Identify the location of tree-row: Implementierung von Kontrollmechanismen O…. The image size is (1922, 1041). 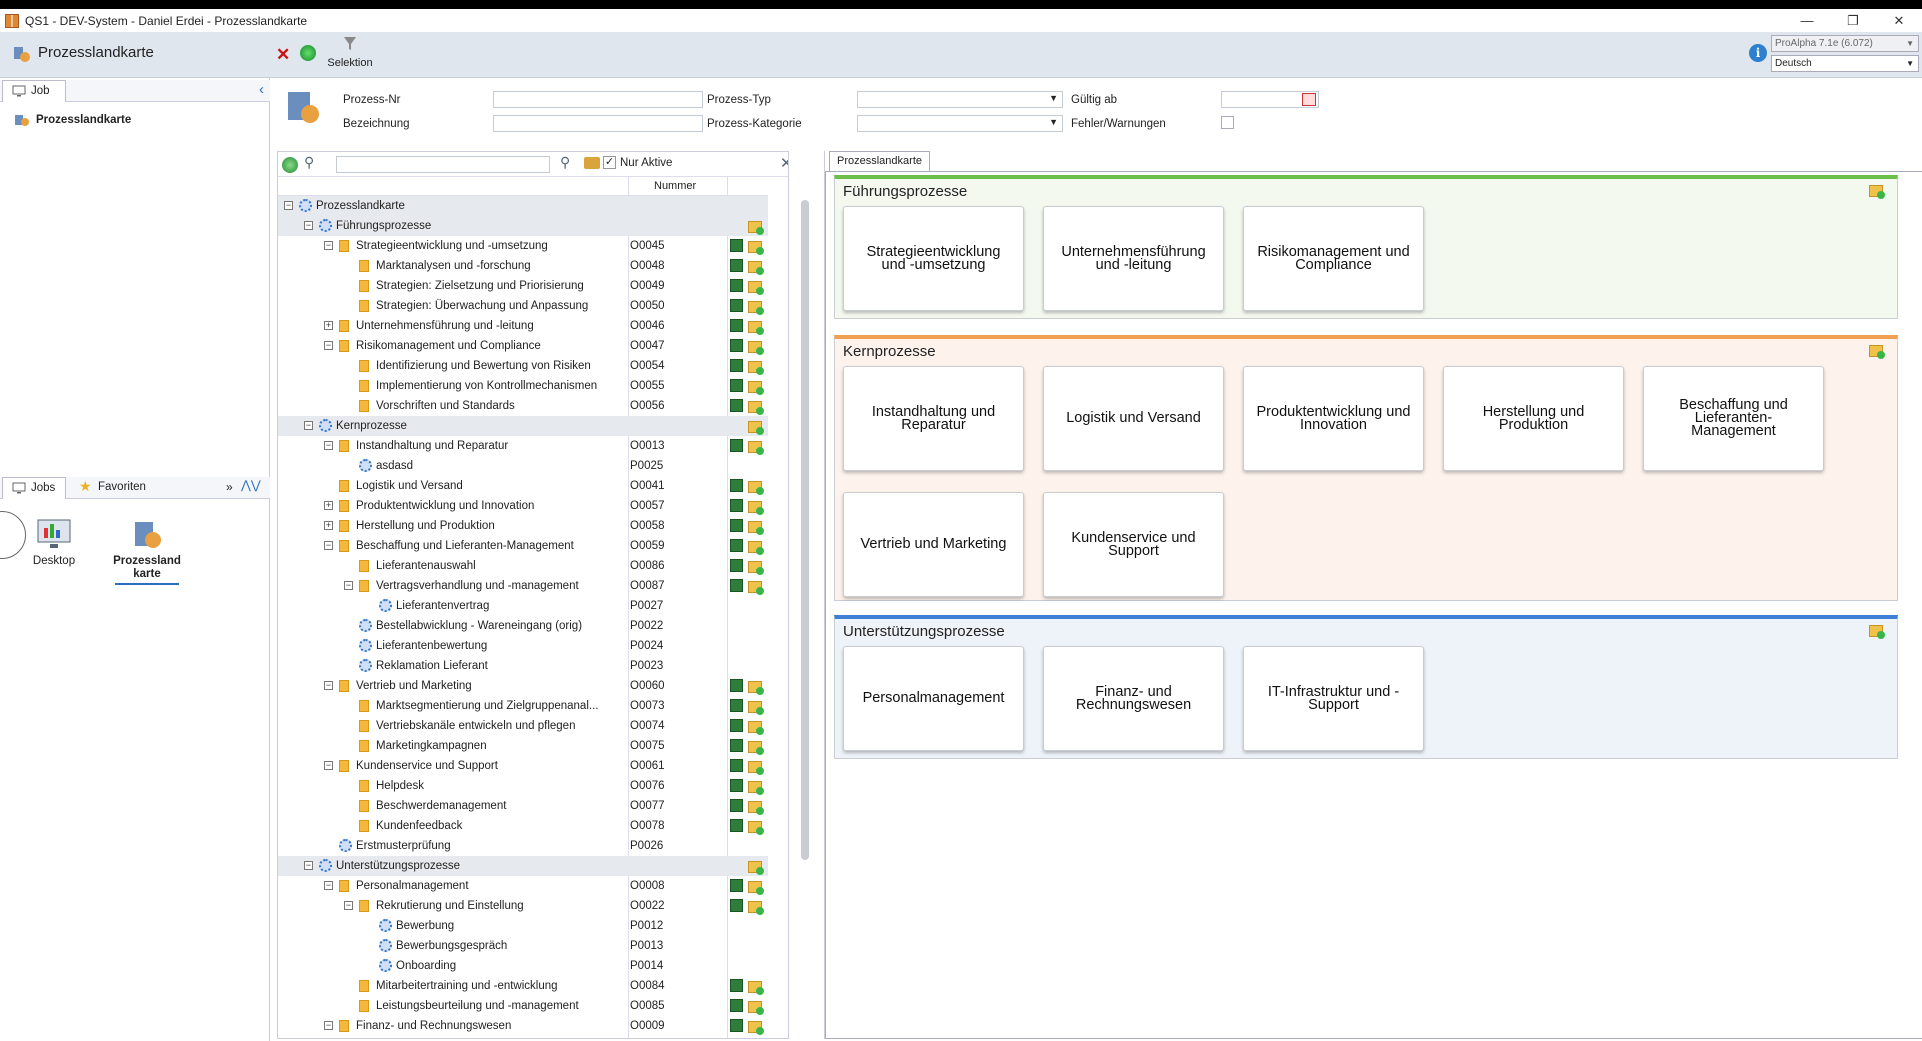
(523, 386).